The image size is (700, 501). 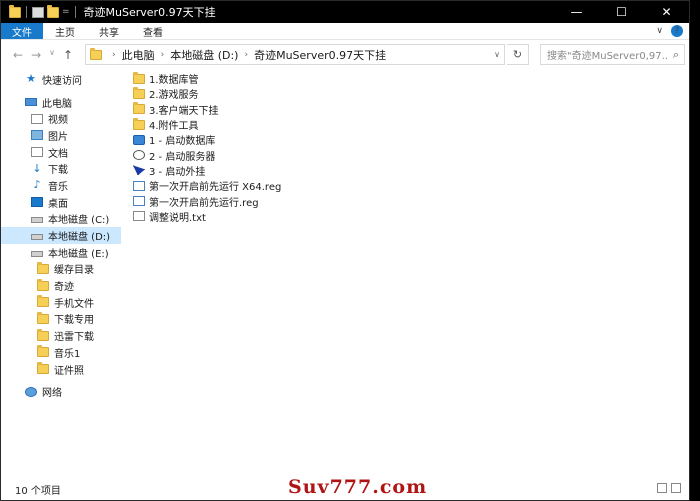 What do you see at coordinates (182, 142) in the screenshot?
I see `file-name: 1 - 启动数据库` at bounding box center [182, 142].